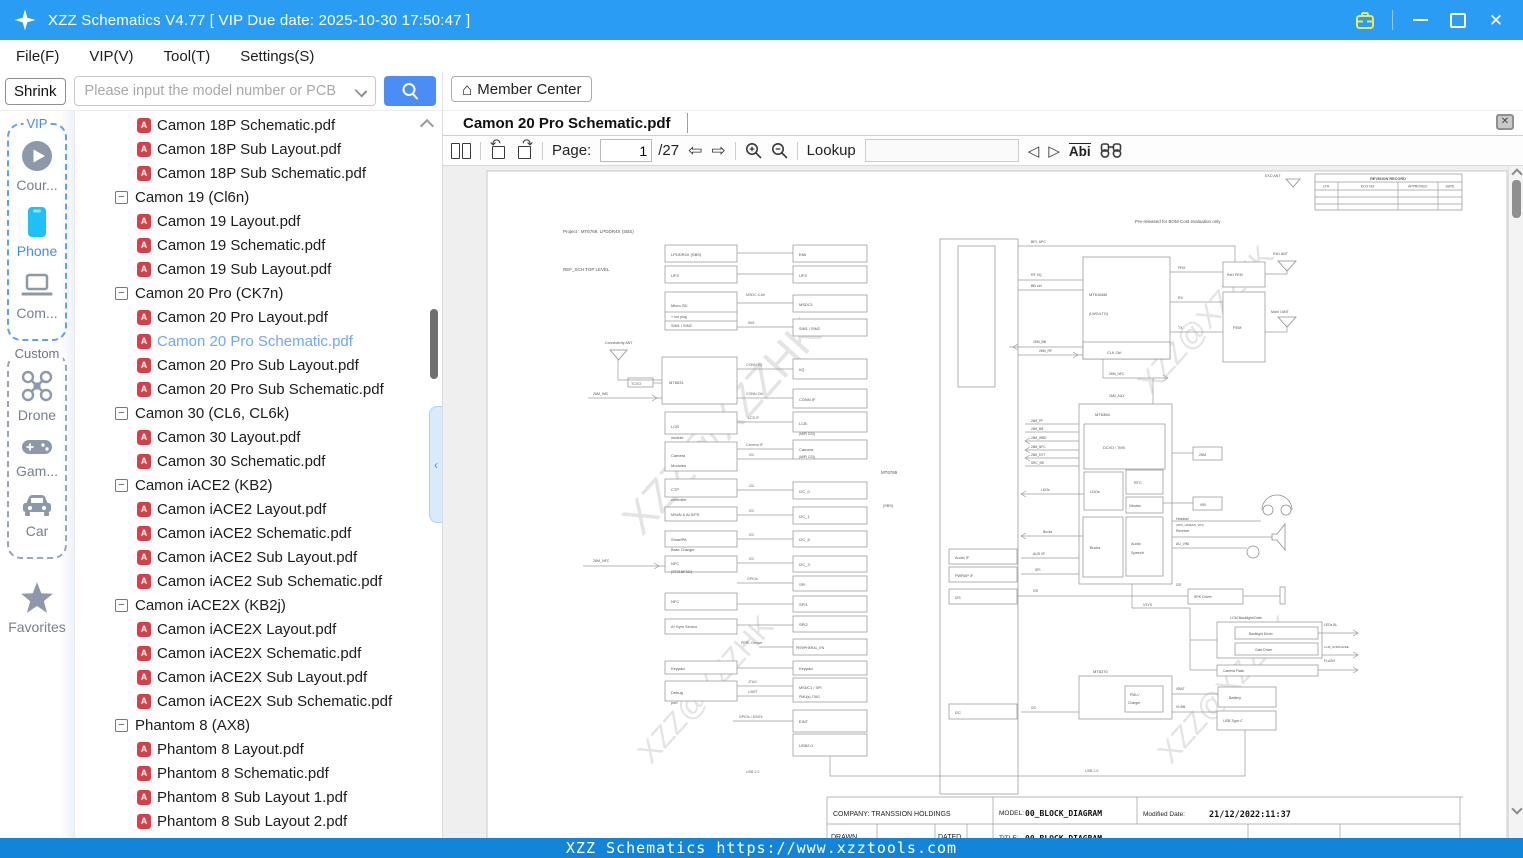 The width and height of the screenshot is (1523, 858). Describe the element at coordinates (803, 423) in the screenshot. I see `svg-text: LCB` at that location.